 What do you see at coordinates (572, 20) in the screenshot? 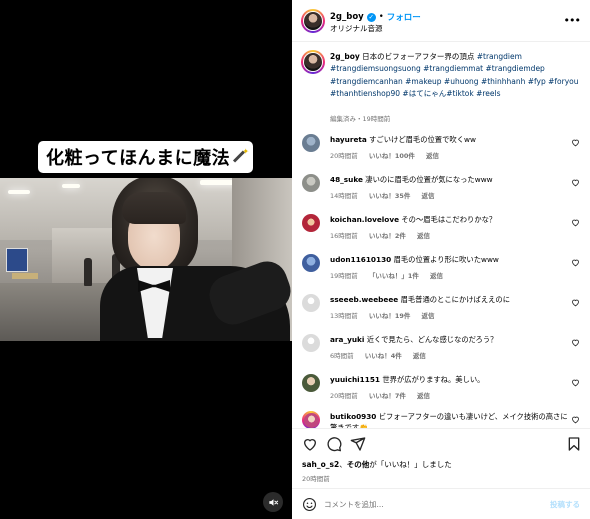
I see `more-options-icon: •••` at bounding box center [572, 20].